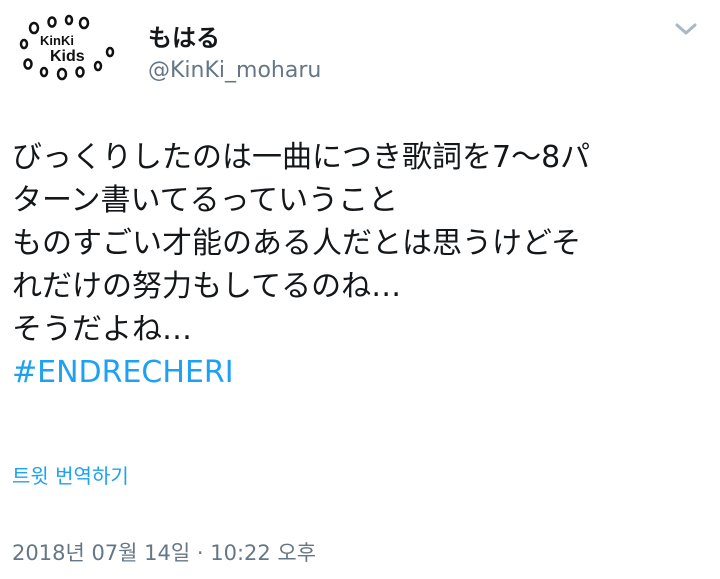 The width and height of the screenshot is (720, 579). I want to click on tweet-timestamp: 2018년 07월 14일 · 10:22 오후, so click(164, 553).